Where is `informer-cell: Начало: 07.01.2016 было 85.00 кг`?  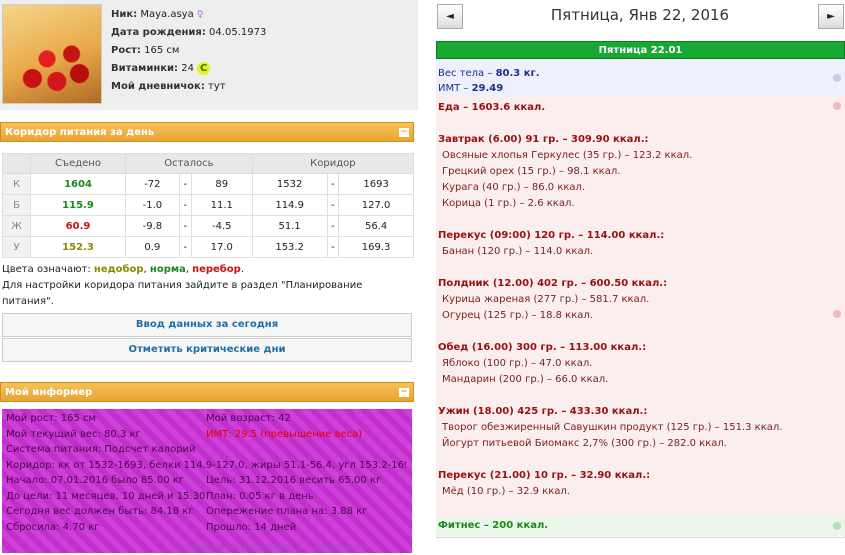 informer-cell: Начало: 07.01.2016 было 85.00 кг is located at coordinates (106, 481).